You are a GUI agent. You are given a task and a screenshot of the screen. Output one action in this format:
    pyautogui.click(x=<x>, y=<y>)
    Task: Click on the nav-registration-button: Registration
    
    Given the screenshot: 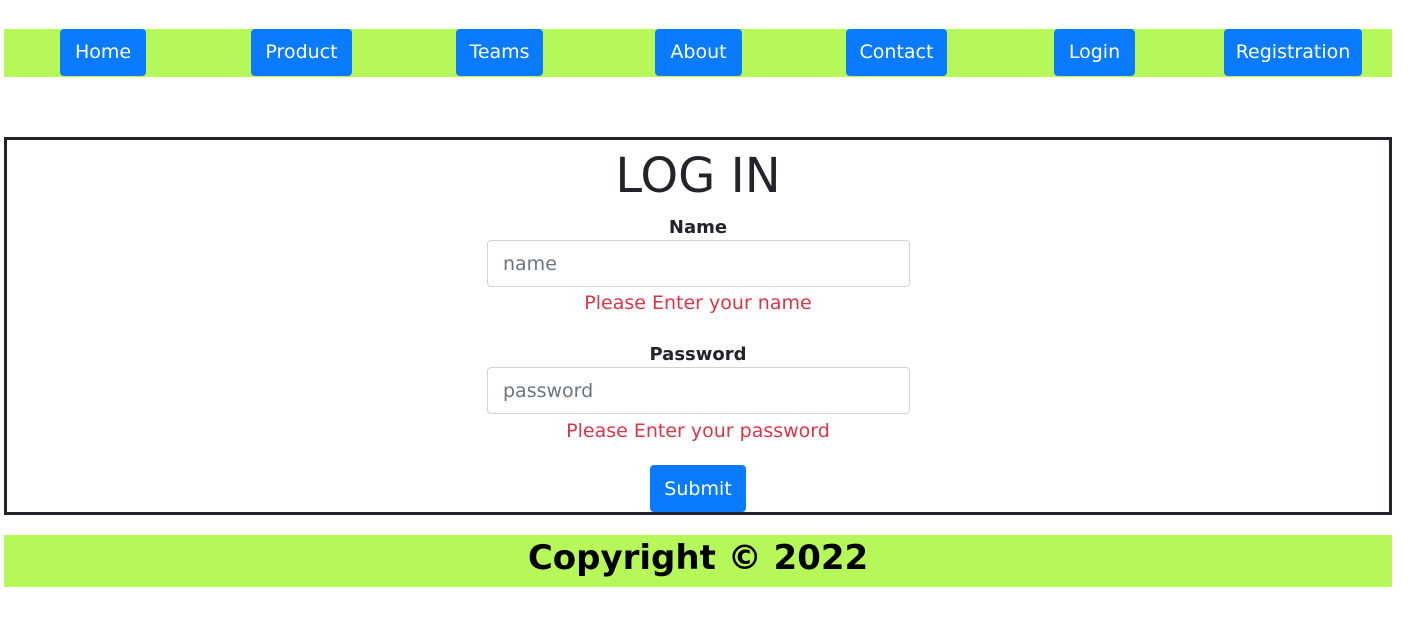 What is the action you would take?
    pyautogui.click(x=1293, y=52)
    